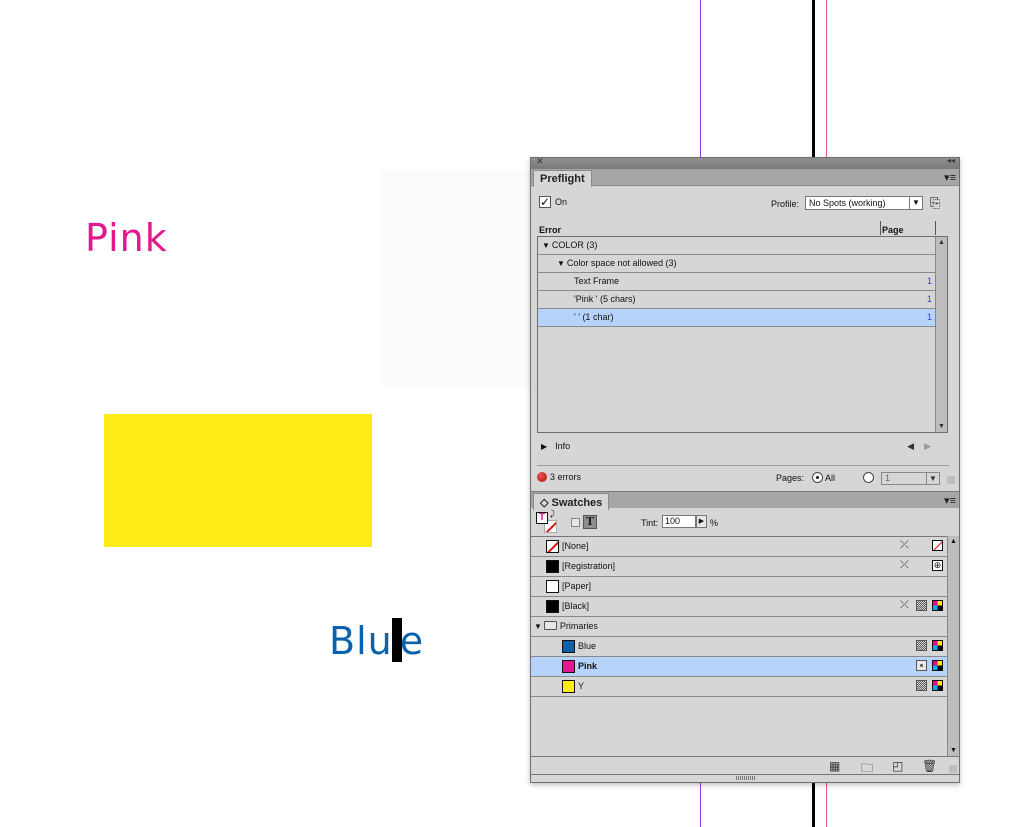 This screenshot has width=1032, height=827. What do you see at coordinates (929, 766) in the screenshot?
I see `delete-swatch-icon: 🗑` at bounding box center [929, 766].